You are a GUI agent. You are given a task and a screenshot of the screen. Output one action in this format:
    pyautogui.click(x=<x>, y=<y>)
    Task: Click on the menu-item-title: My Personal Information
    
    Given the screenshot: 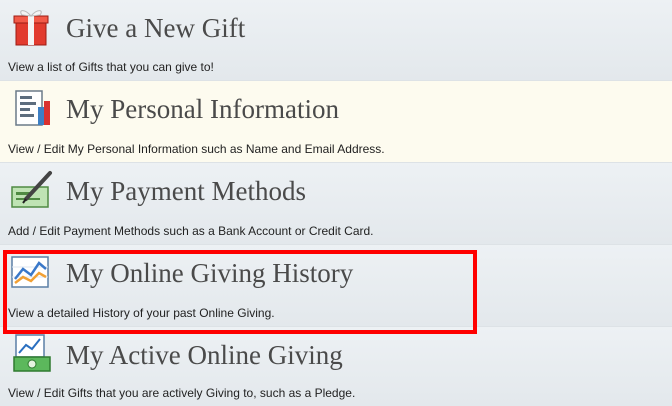 What is the action you would take?
    pyautogui.click(x=202, y=109)
    